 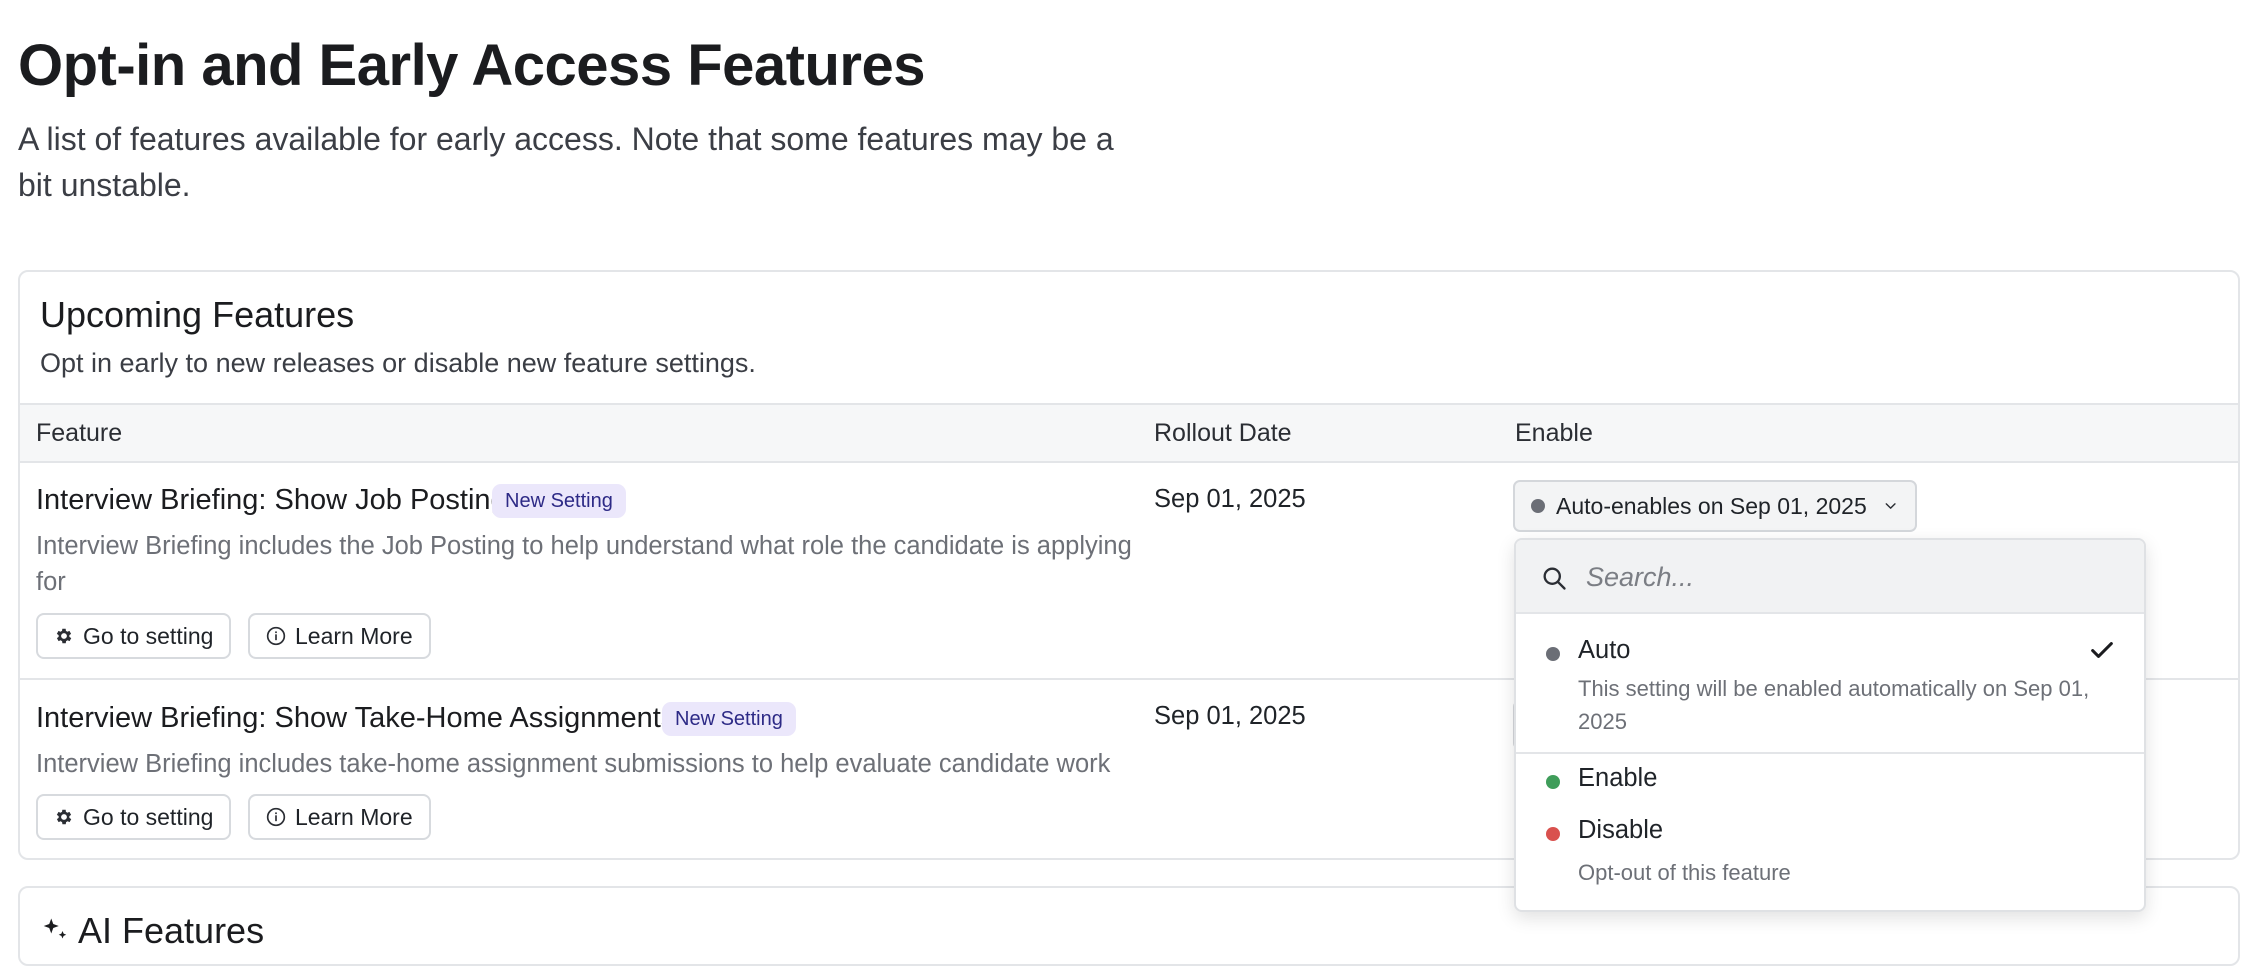 I want to click on page-title: Opt-in and Early Access Features, so click(x=471, y=65).